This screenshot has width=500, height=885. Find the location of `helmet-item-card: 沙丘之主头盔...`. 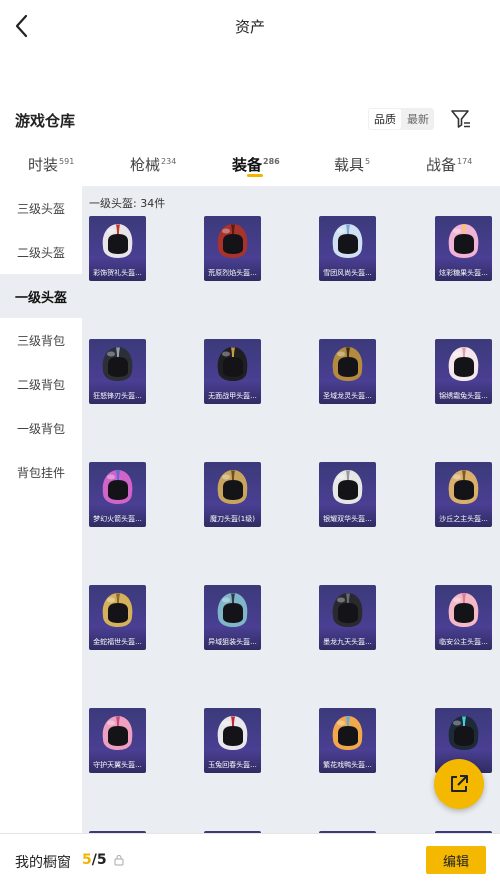

helmet-item-card: 沙丘之主头盔... is located at coordinates (463, 494).